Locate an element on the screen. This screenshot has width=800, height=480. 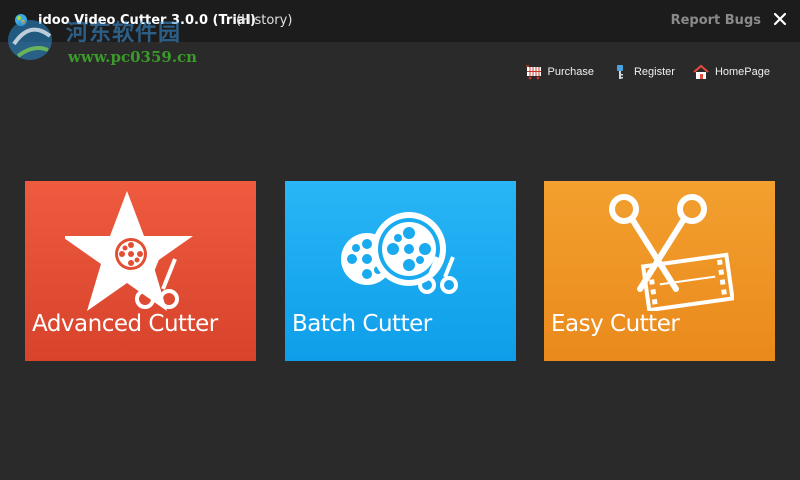
window-title: idoo Video Cutter 3.0.0 (Trial) is located at coordinates (147, 20).